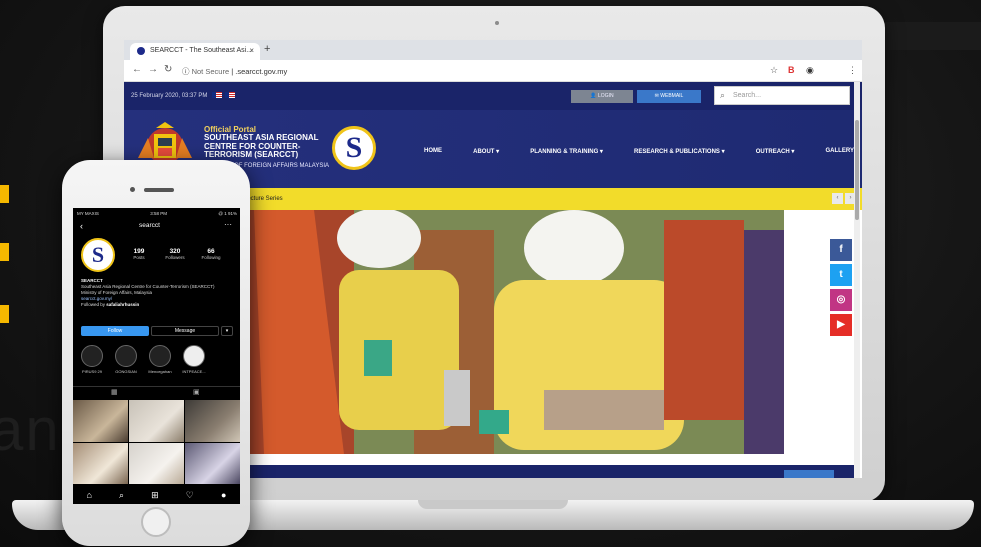  I want to click on login-button: 👤 LOGIN, so click(602, 96).